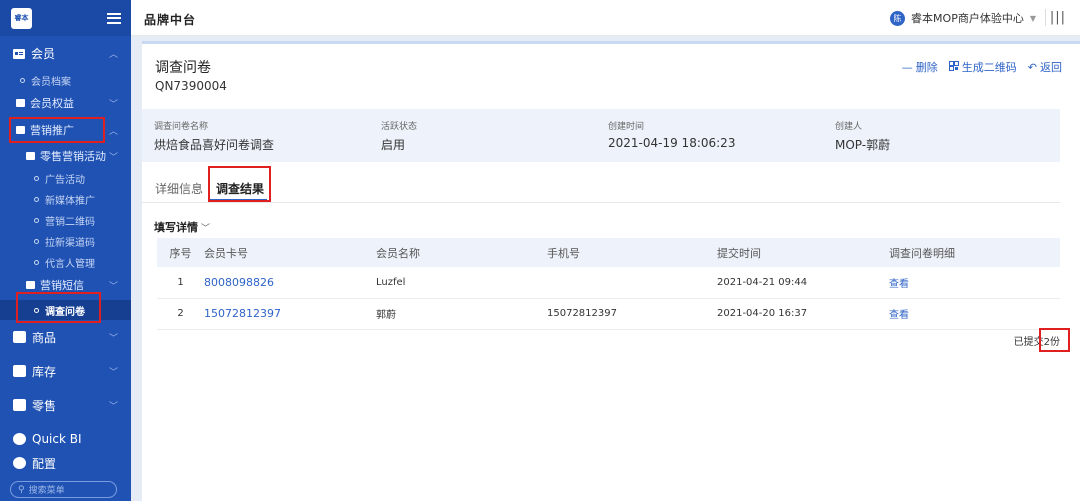 This screenshot has width=1080, height=501. Describe the element at coordinates (65, 337) in the screenshot. I see `sidebar-item-goods: 商品 ﹀` at that location.